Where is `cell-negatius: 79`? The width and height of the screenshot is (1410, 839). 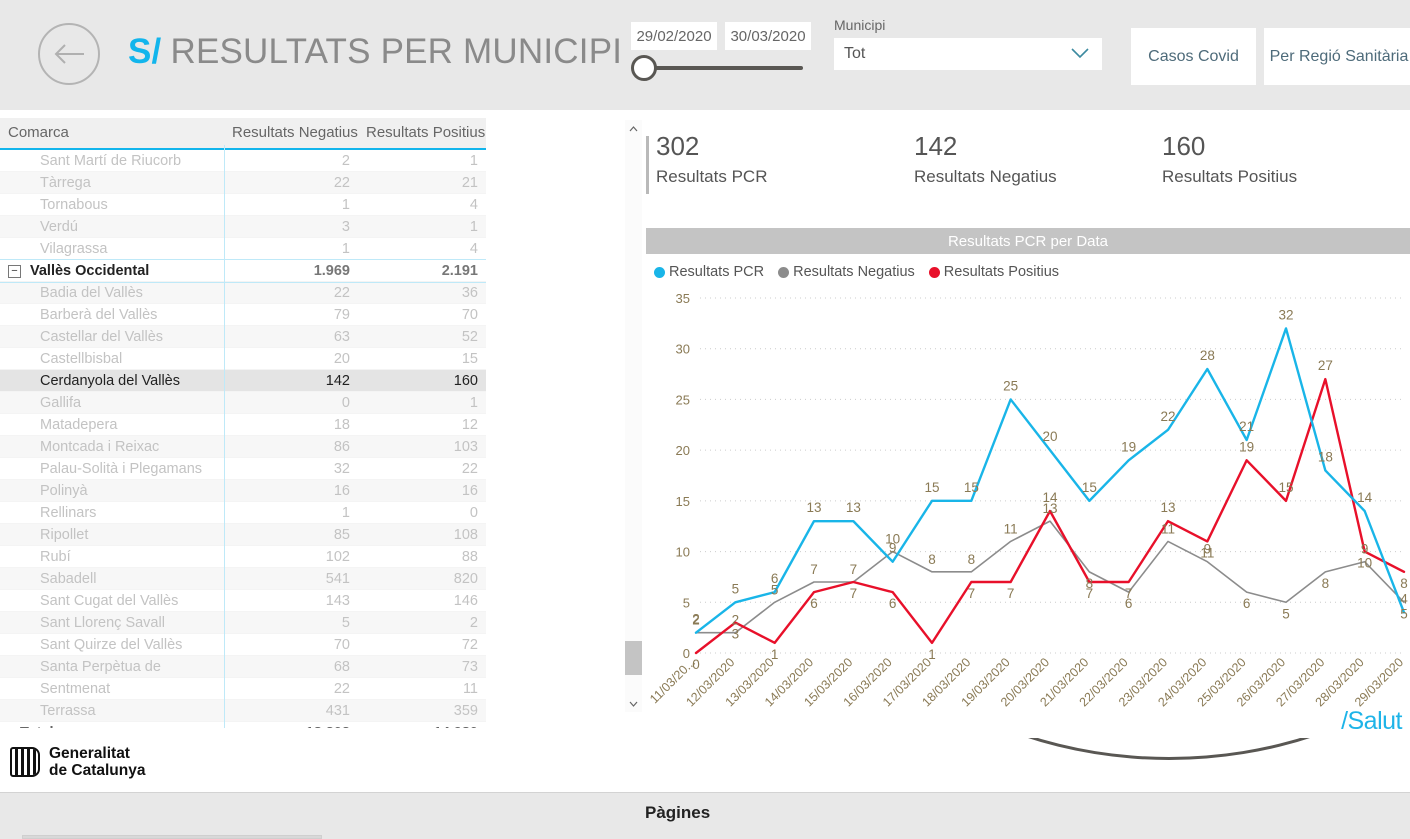
cell-negatius: 79 is located at coordinates (291, 314).